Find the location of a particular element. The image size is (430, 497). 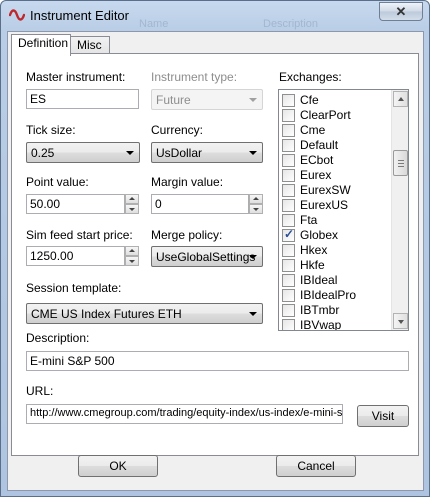

exchange-item: Eurex is located at coordinates (337, 174).